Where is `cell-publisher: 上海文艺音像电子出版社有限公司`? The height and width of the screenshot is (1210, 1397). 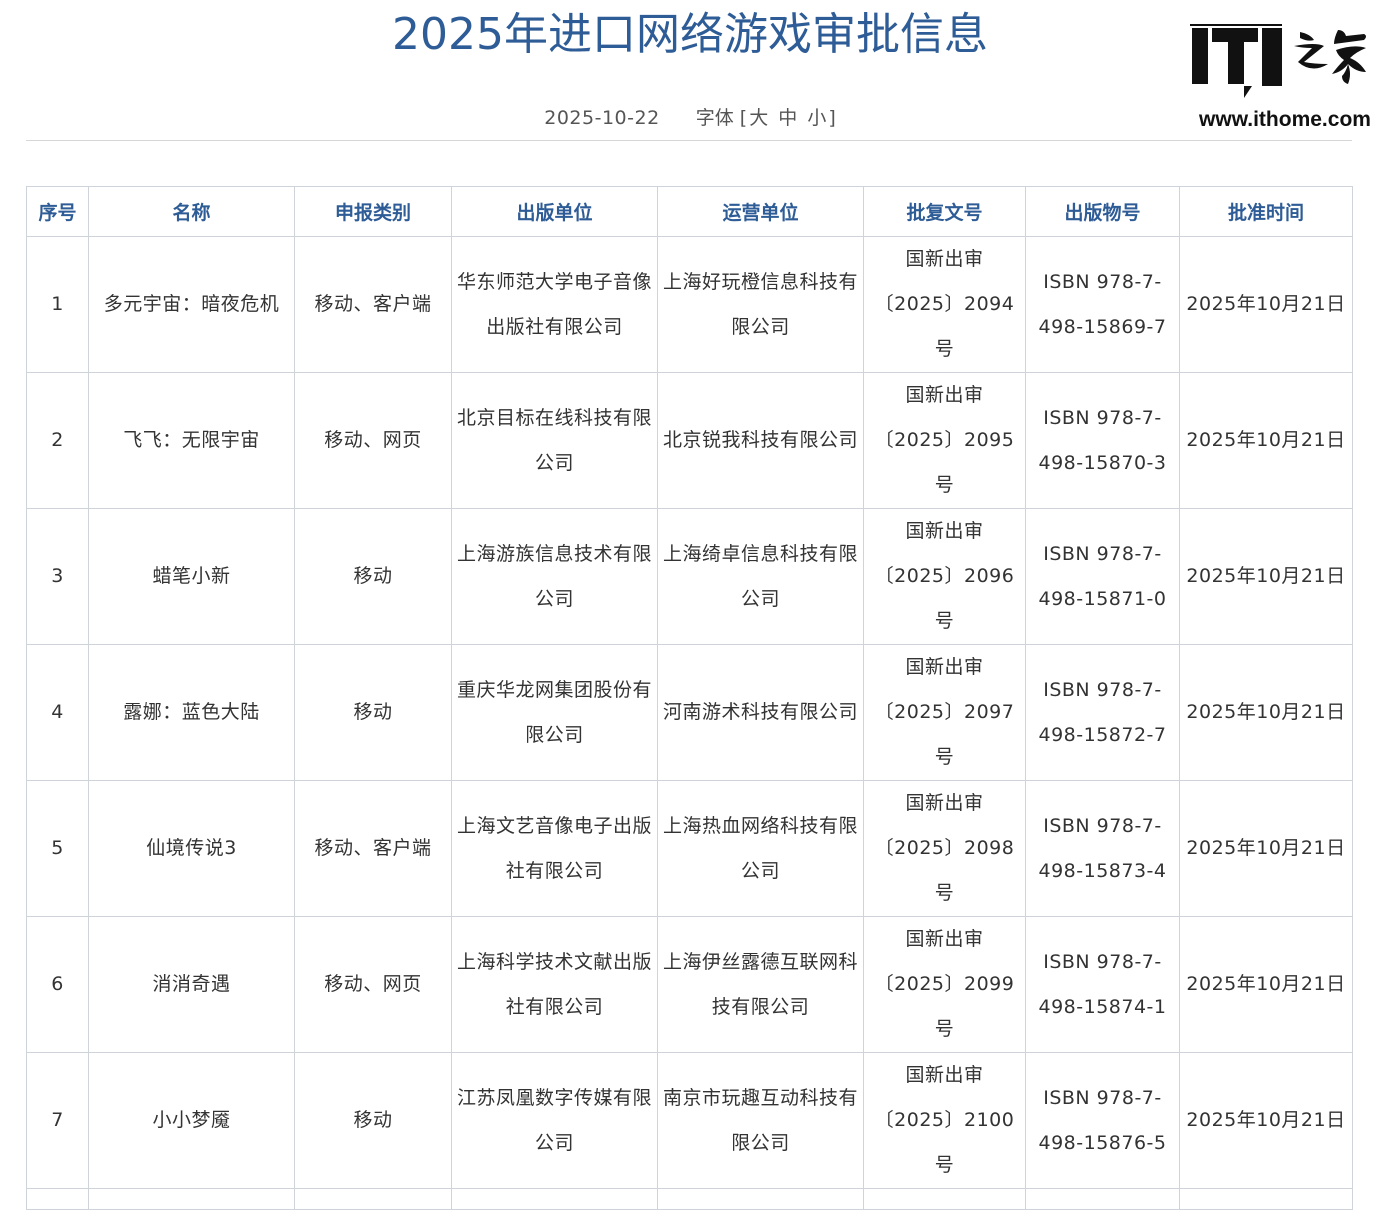
cell-publisher: 上海文艺音像电子出版社有限公司 is located at coordinates (554, 848).